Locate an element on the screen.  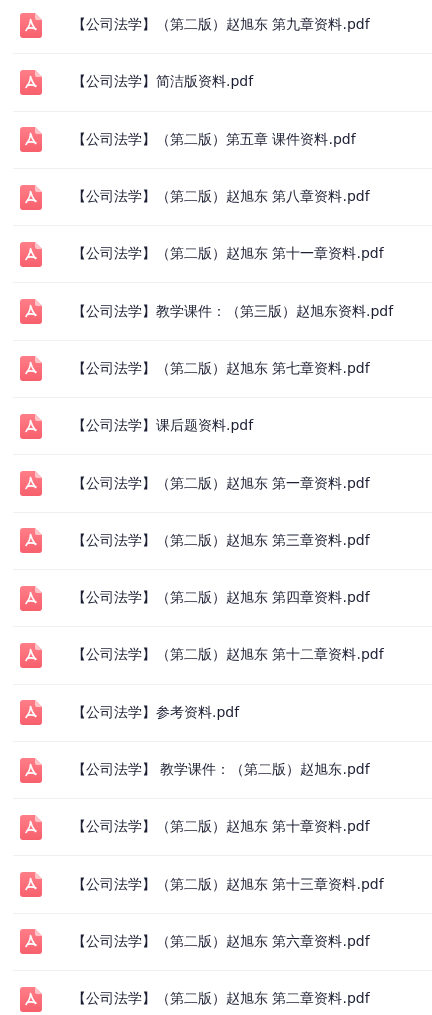
file-name: 【公司法学】（第二版）赵旭东 第三章资料.pdf is located at coordinates (221, 540).